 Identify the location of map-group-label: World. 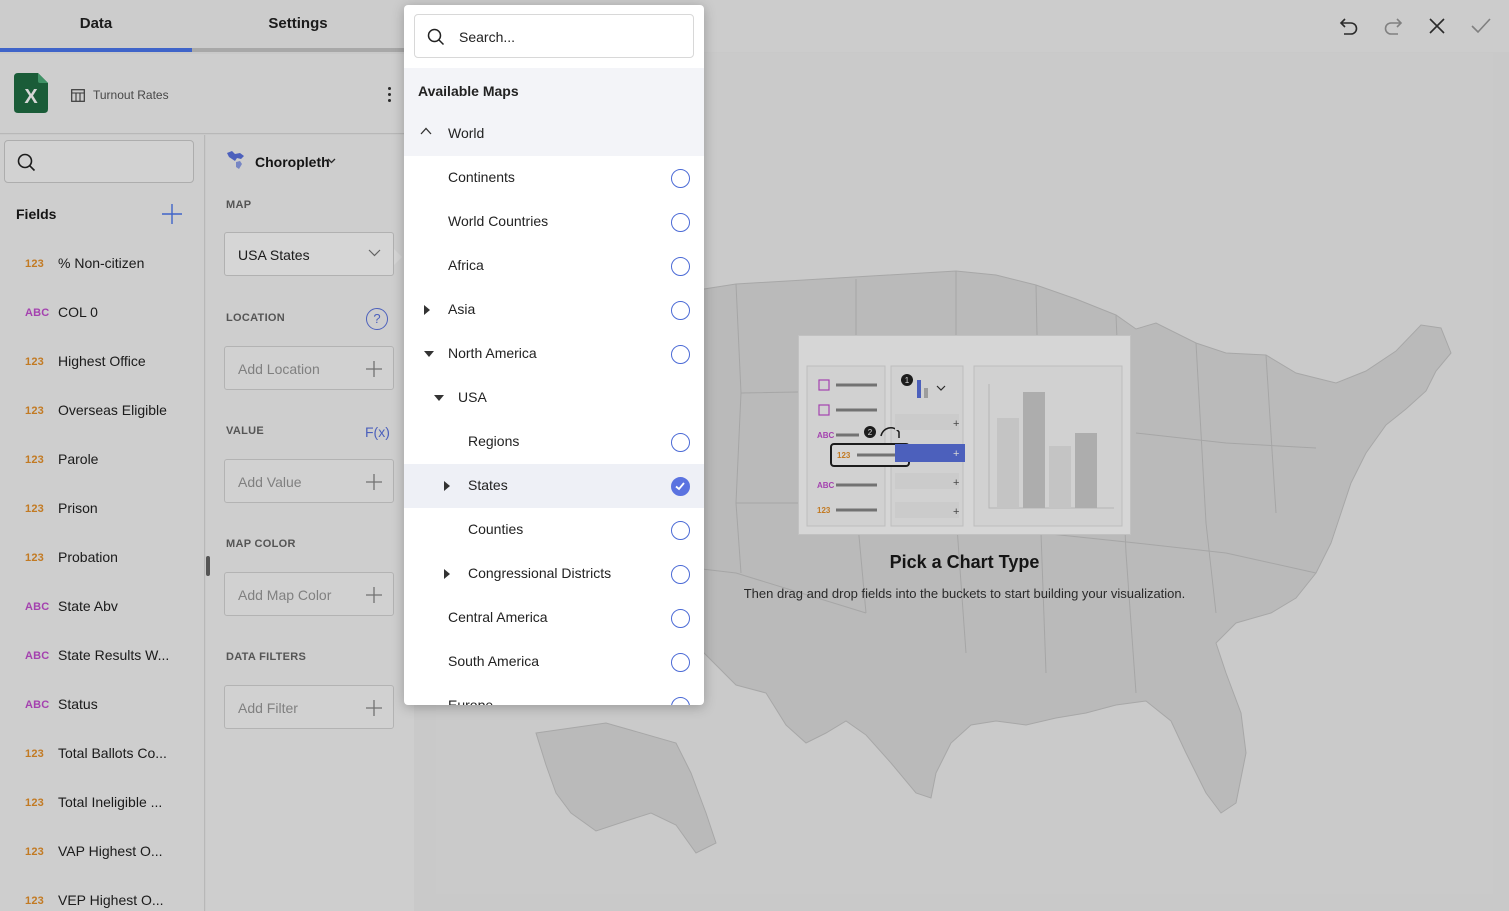
(466, 133).